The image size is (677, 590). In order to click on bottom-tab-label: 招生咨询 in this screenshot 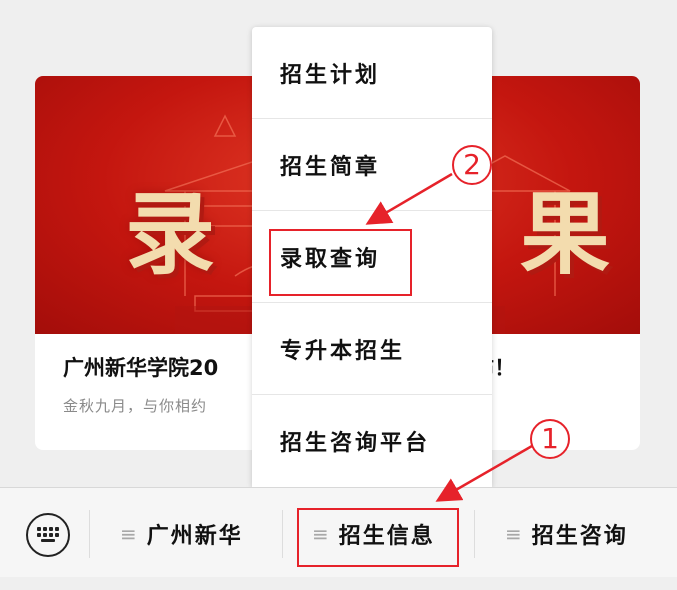, I will do `click(579, 536)`.